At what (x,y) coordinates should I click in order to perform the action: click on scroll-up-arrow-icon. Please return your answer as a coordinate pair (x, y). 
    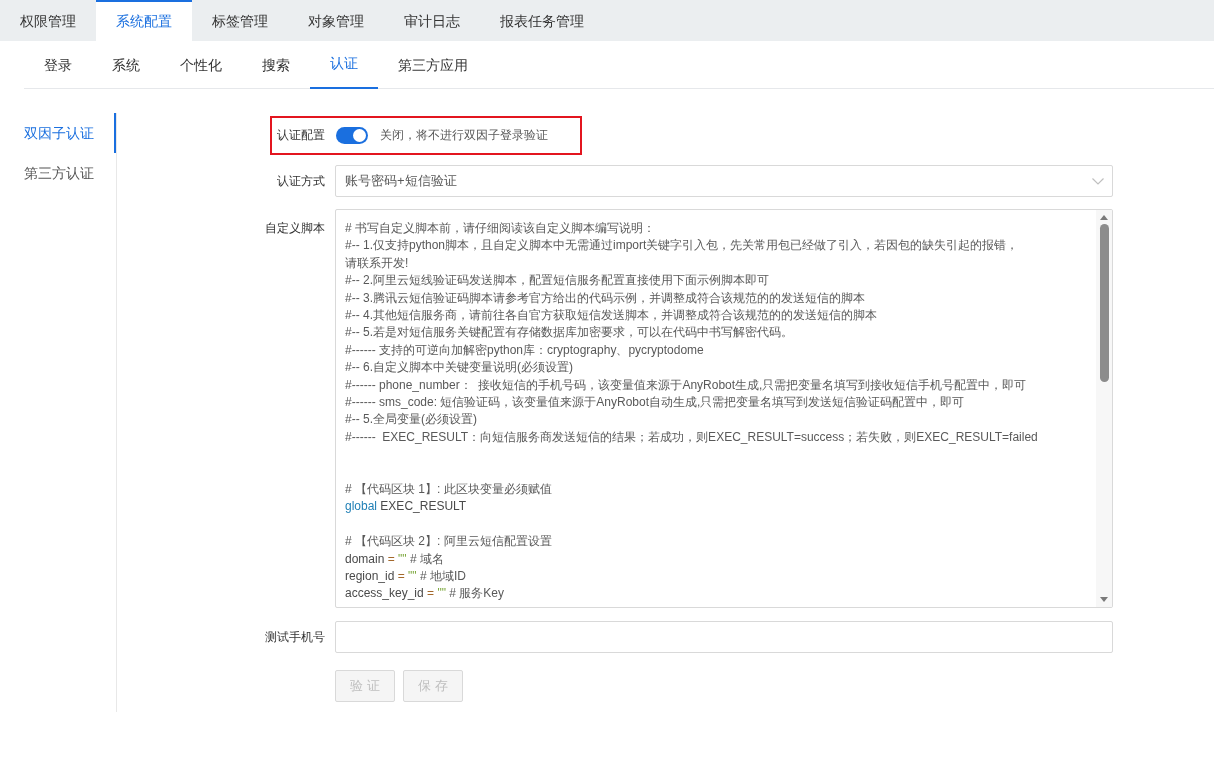
    Looking at the image, I should click on (1104, 217).